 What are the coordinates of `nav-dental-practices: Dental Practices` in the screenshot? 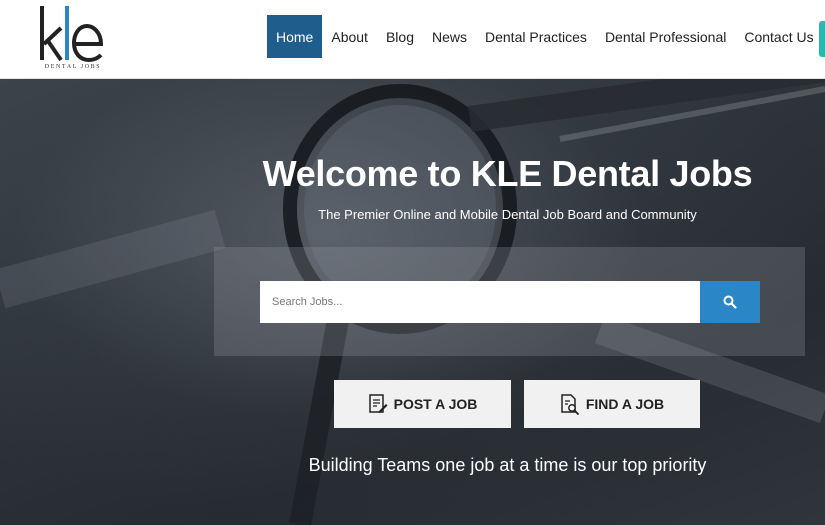 It's located at (536, 36).